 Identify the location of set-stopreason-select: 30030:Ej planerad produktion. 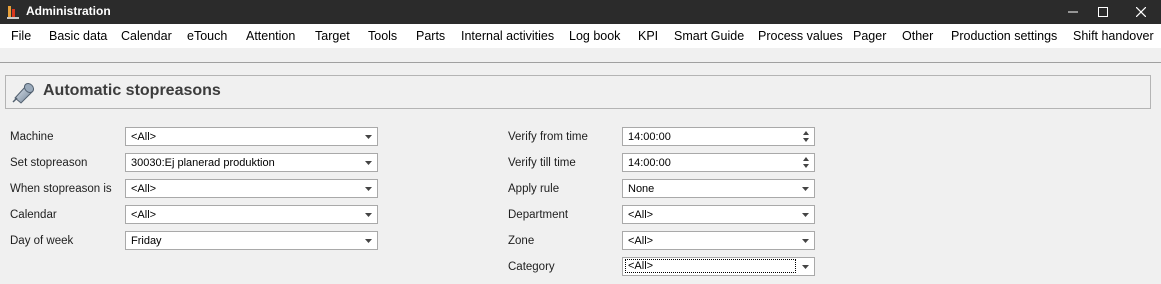
(251, 162).